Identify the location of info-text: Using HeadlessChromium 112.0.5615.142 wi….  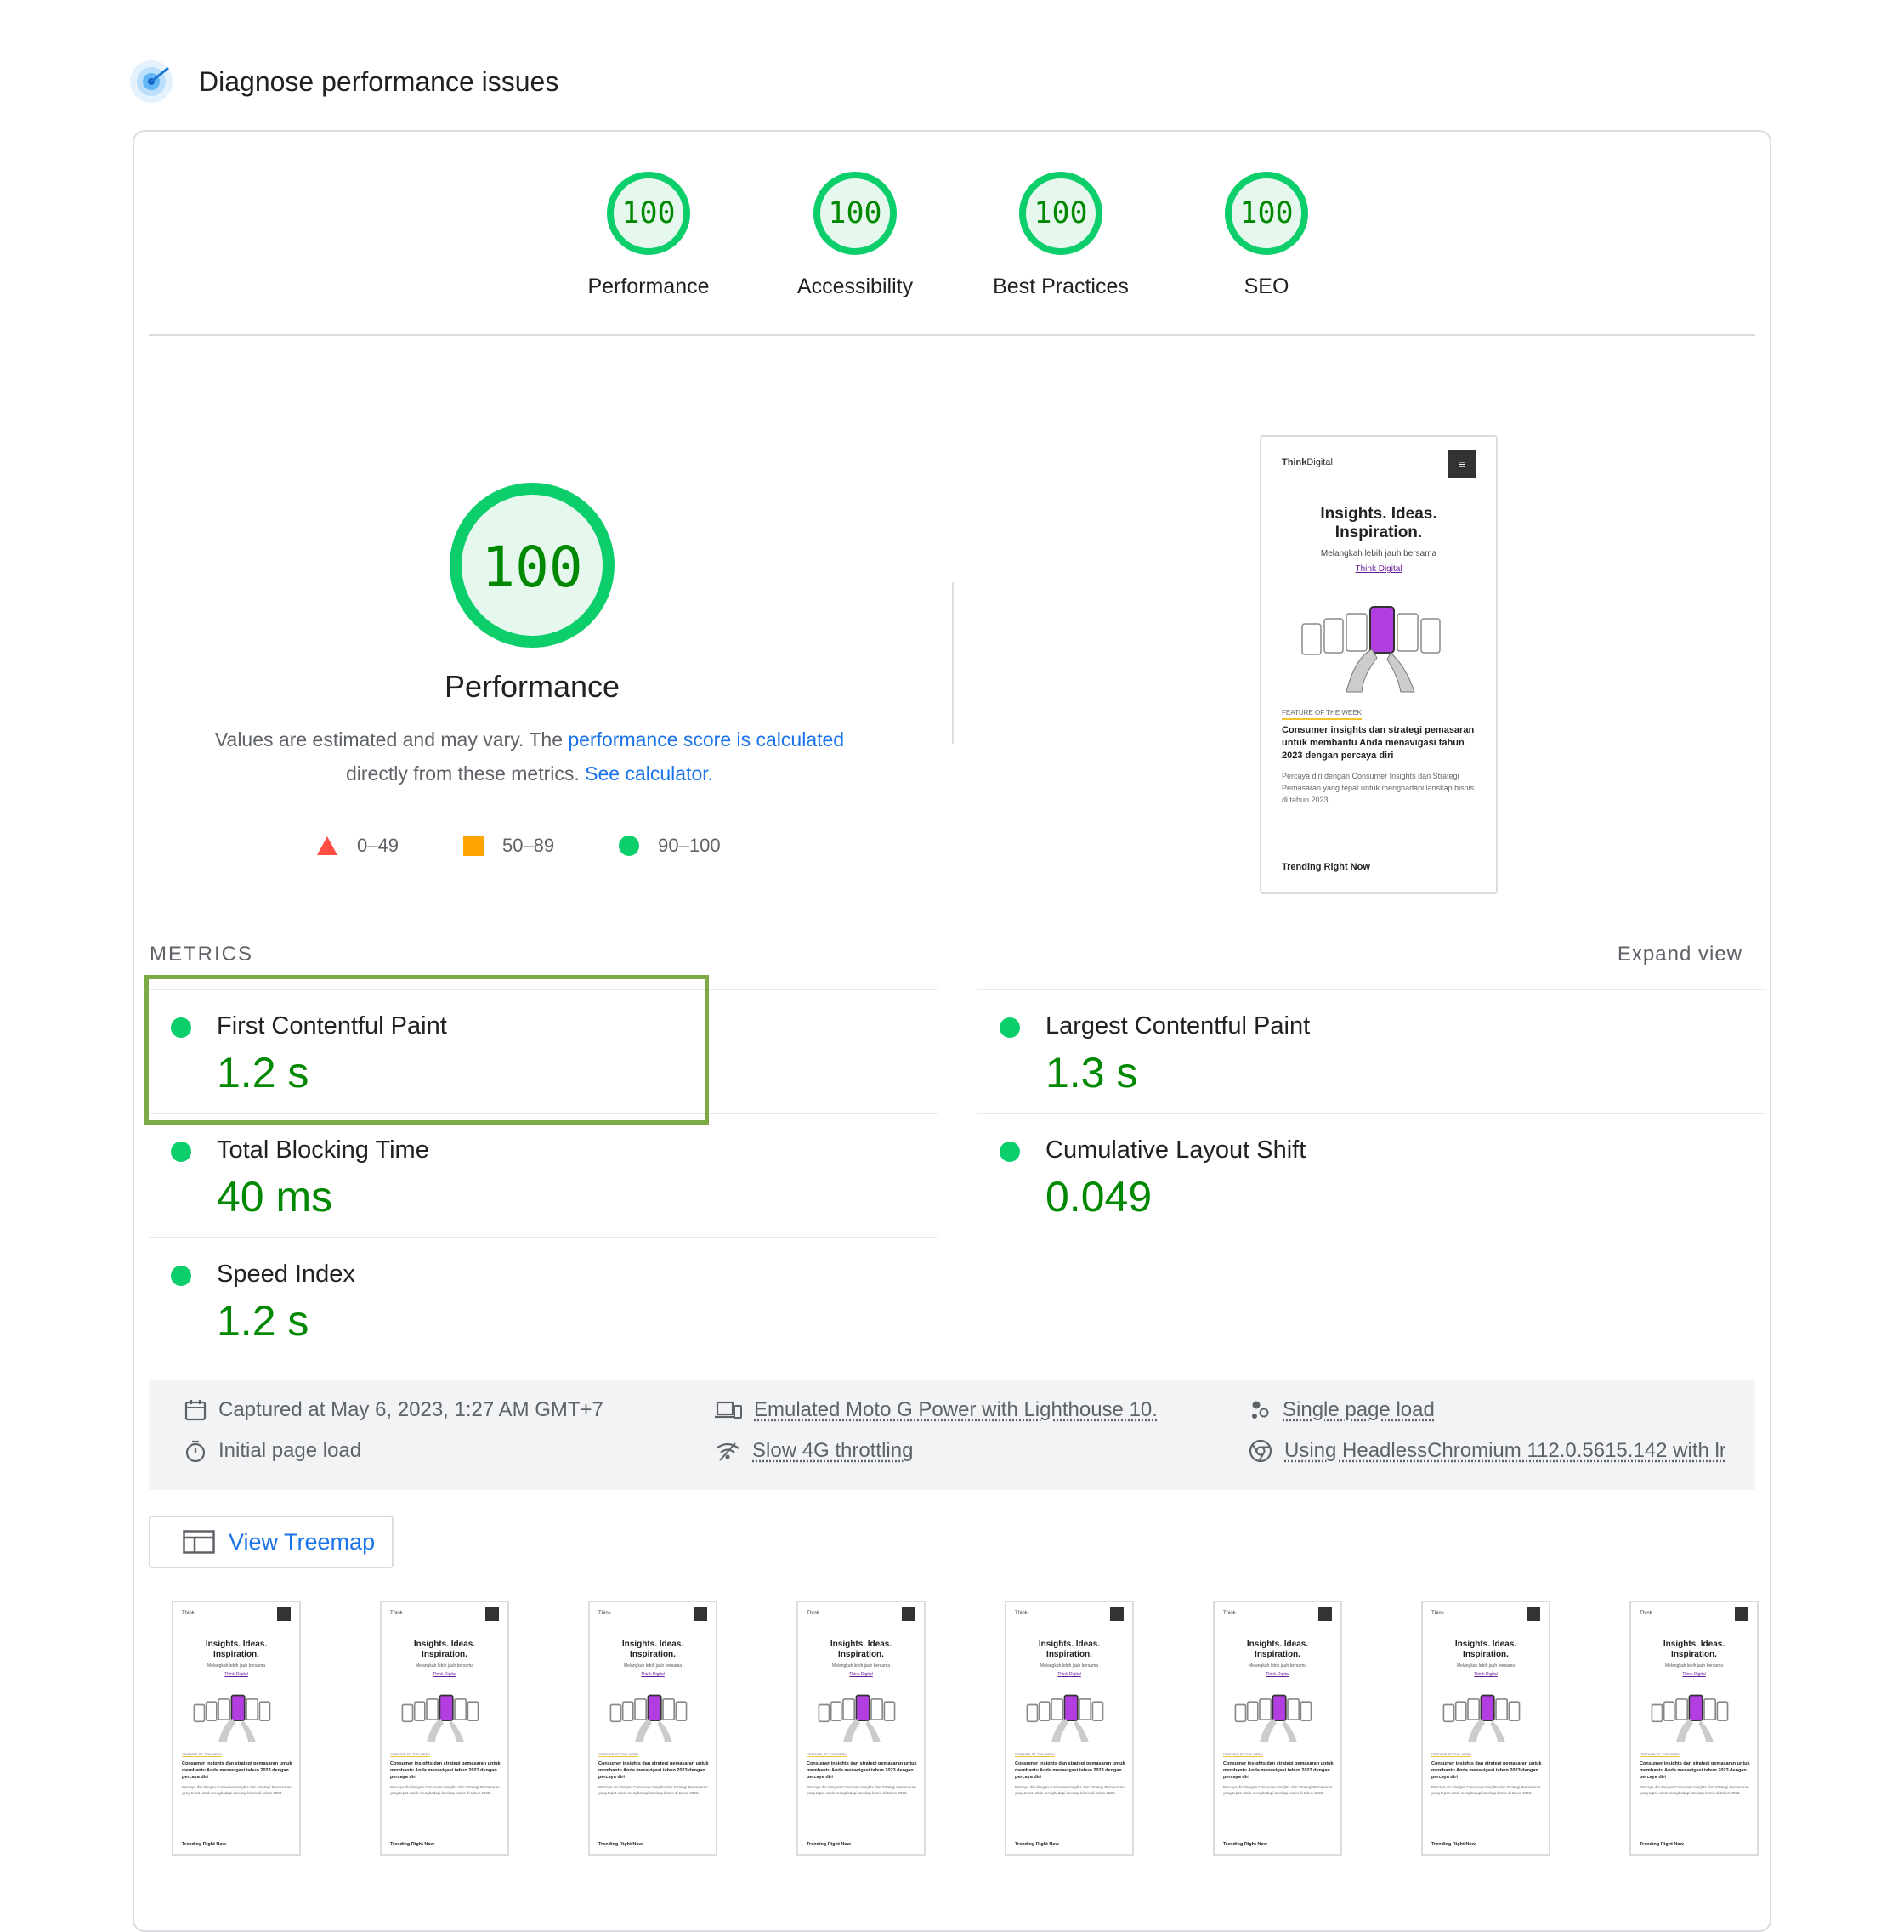
(1504, 1450).